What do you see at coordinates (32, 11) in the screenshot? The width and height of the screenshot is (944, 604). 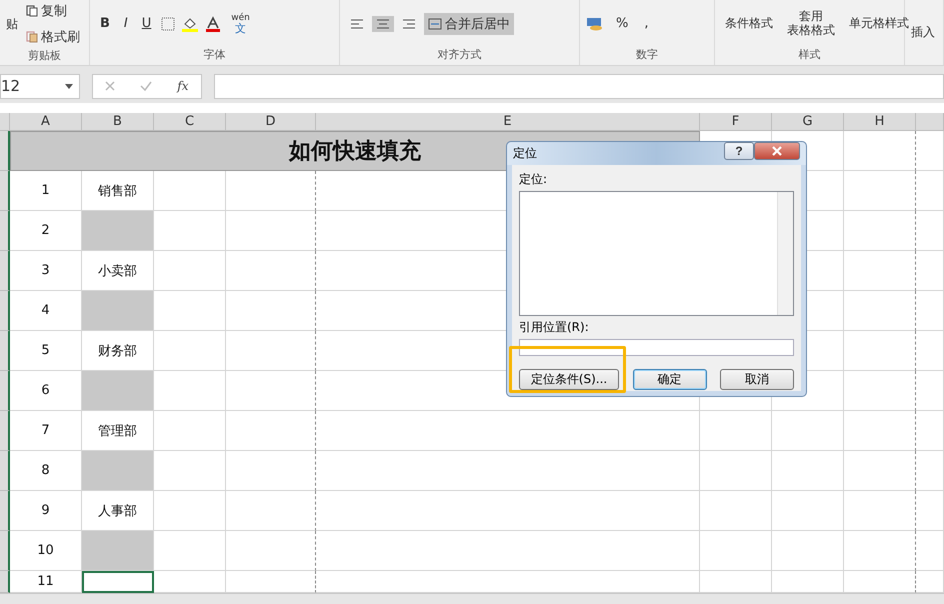 I see `copy-icon` at bounding box center [32, 11].